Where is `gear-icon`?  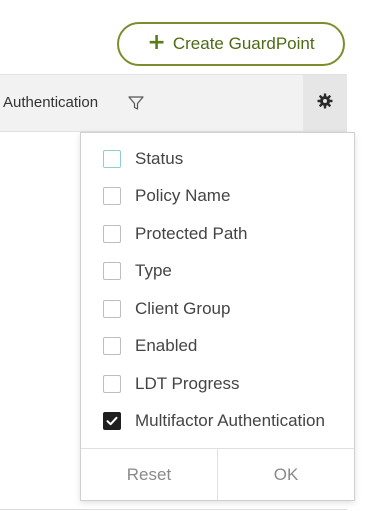 gear-icon is located at coordinates (325, 103).